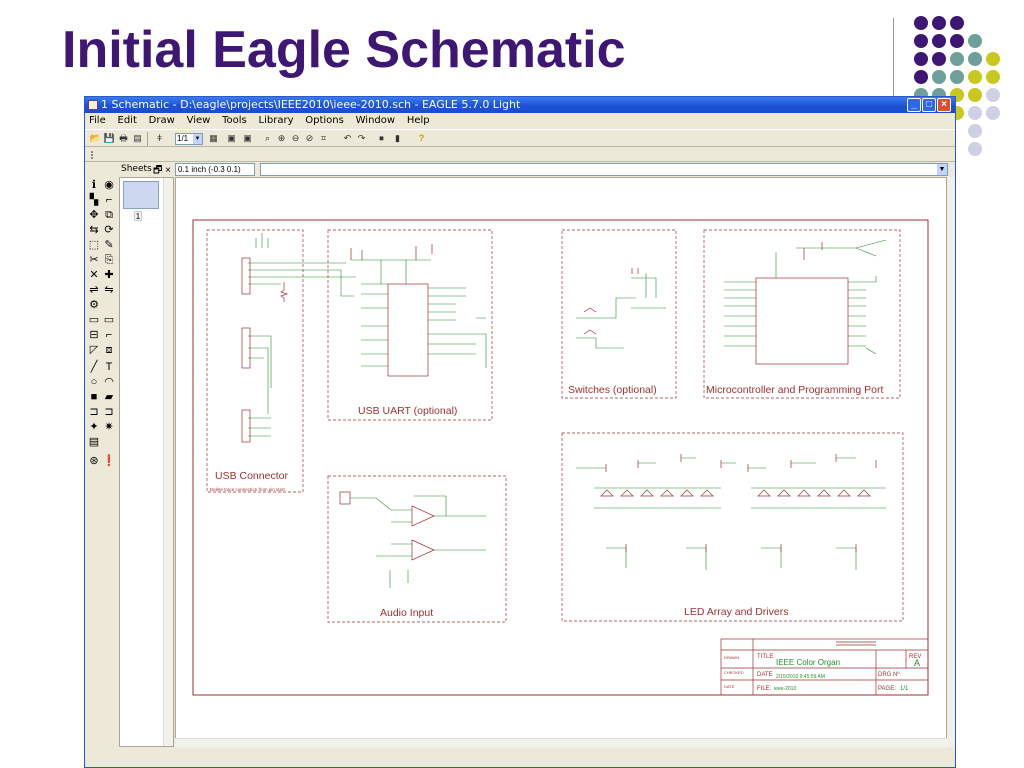 Image resolution: width=1024 pixels, height=768 pixels. I want to click on menu-view: View, so click(199, 121).